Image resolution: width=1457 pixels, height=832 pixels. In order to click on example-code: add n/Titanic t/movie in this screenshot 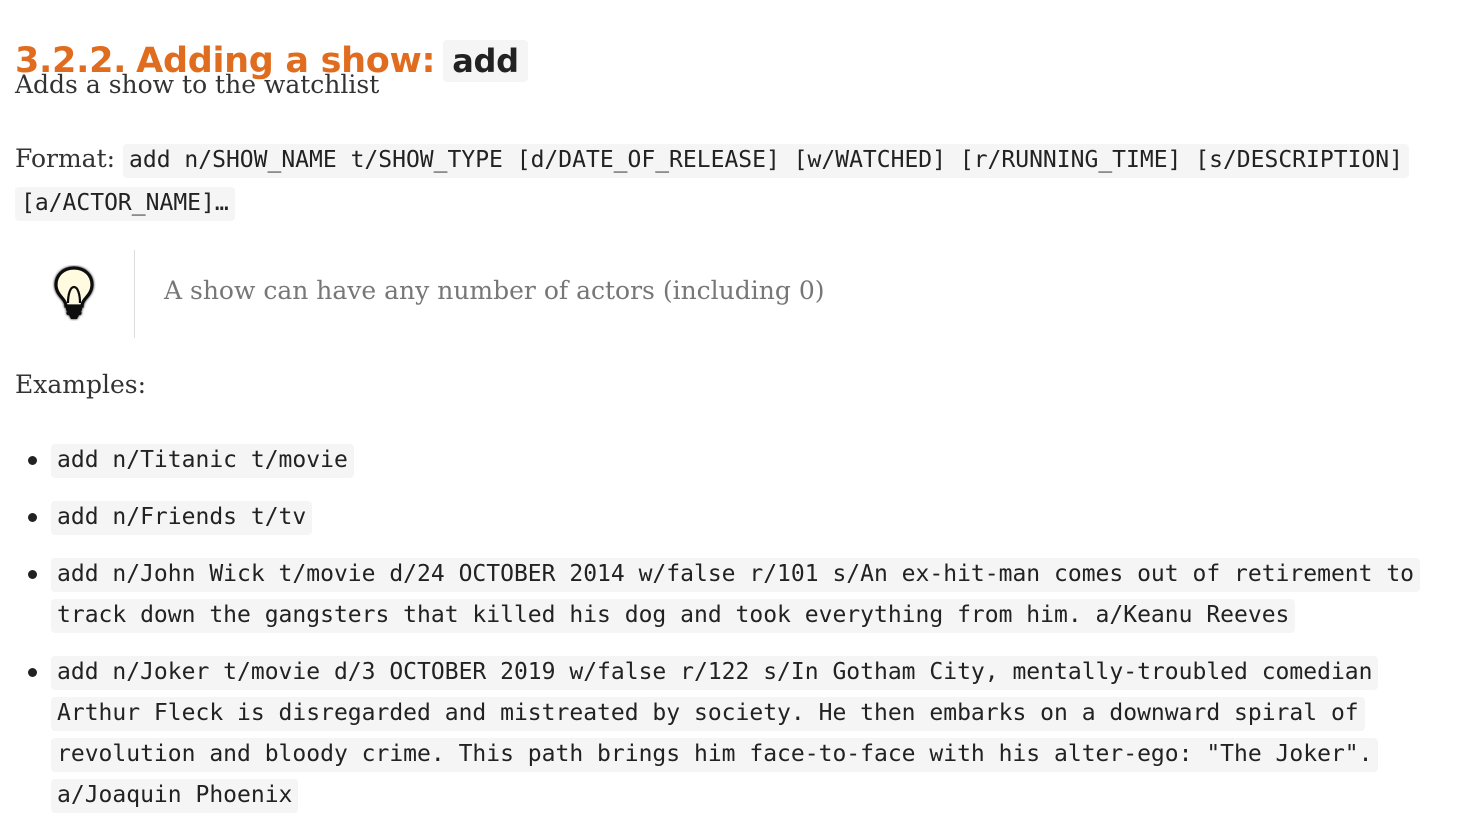, I will do `click(202, 461)`.